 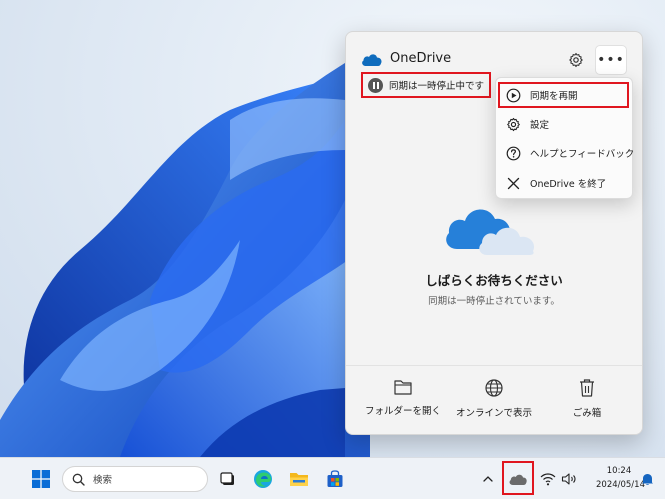 What do you see at coordinates (587, 413) in the screenshot?
I see `recycle-bin-label: ごみ箱` at bounding box center [587, 413].